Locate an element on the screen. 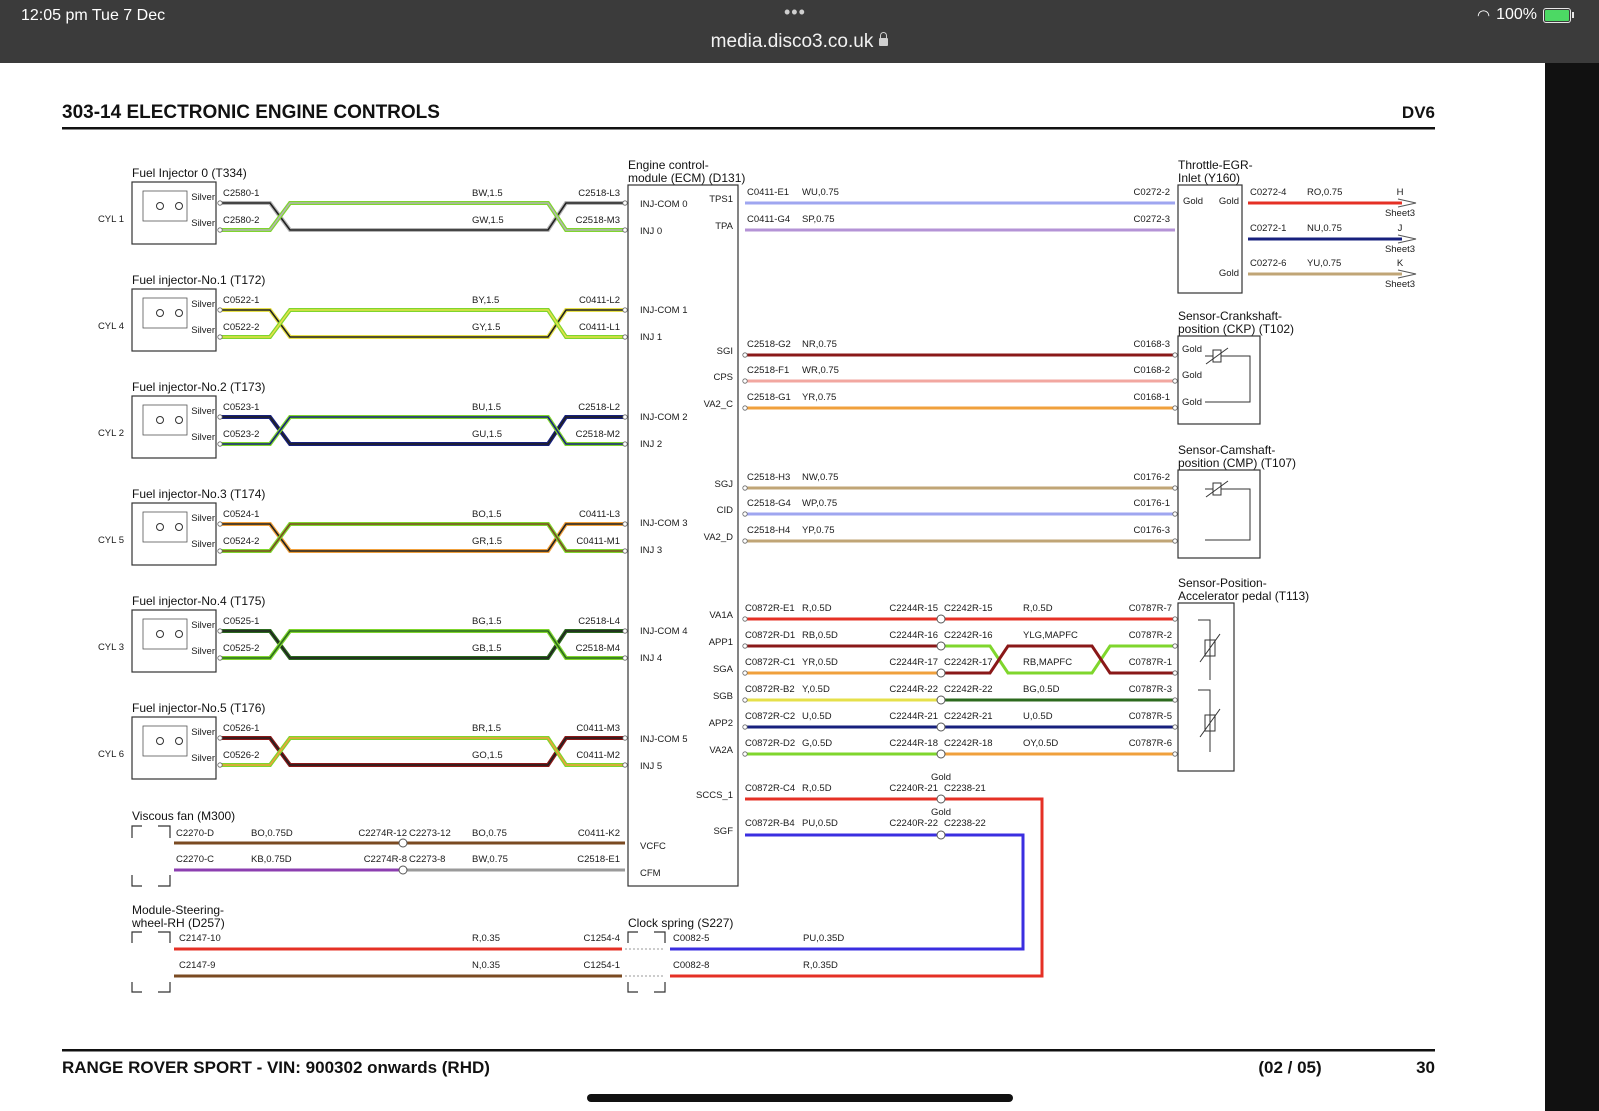 This screenshot has height=1111, width=1599. ecm-pin-left: CFM is located at coordinates (650, 873).